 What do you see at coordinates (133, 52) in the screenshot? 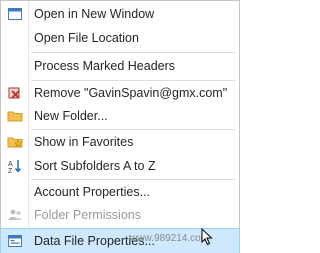
I see `menu-separator` at bounding box center [133, 52].